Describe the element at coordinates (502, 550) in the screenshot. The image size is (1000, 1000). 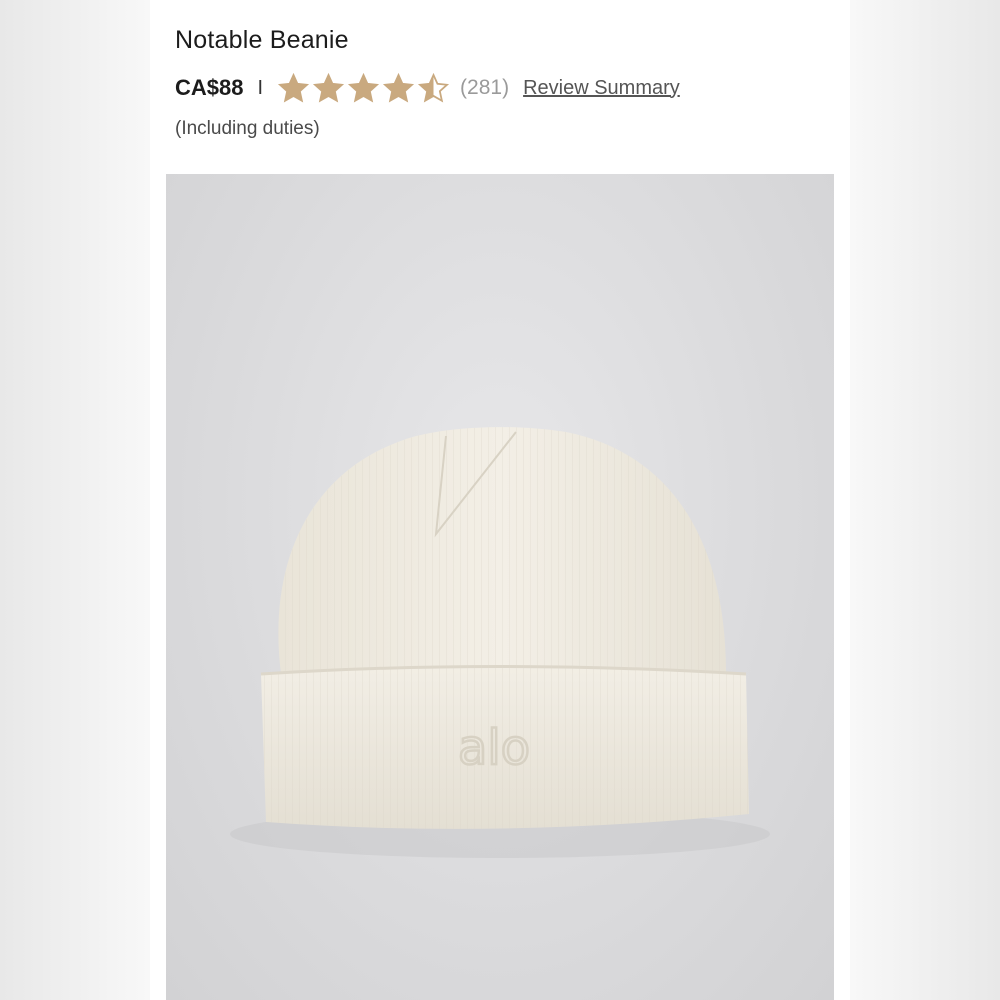
I see `beanie-crown-ribs` at that location.